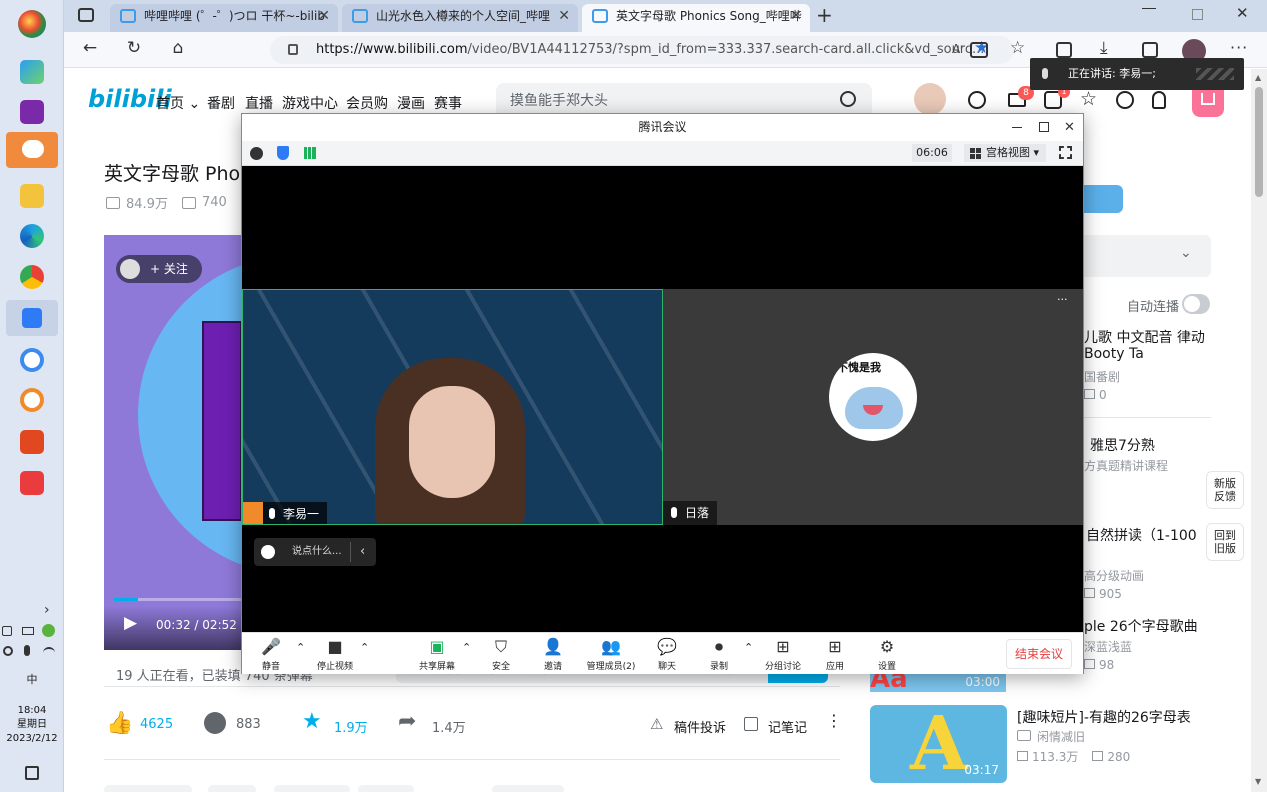 The image size is (1267, 792). What do you see at coordinates (32, 360) in the screenshot?
I see `baidu-netdisk-icon` at bounding box center [32, 360].